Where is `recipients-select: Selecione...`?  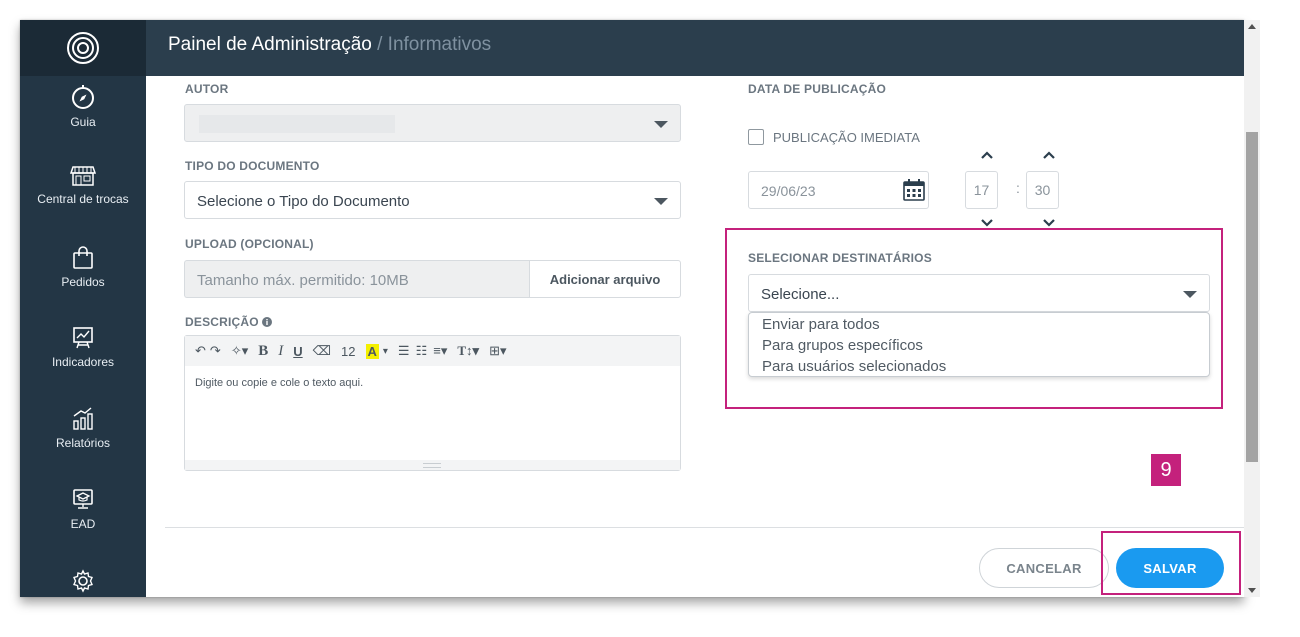 recipients-select: Selecione... is located at coordinates (979, 293).